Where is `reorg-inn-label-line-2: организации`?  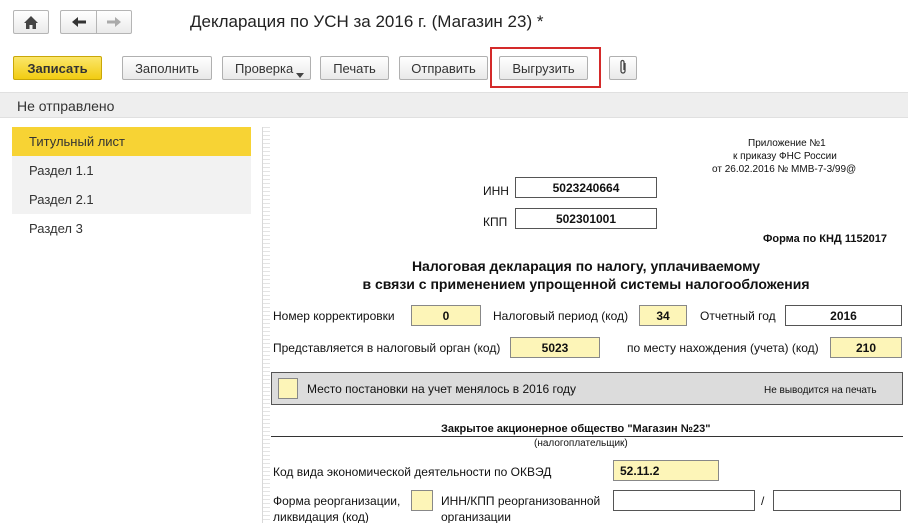
reorg-inn-label-line-2: организации is located at coordinates (476, 516).